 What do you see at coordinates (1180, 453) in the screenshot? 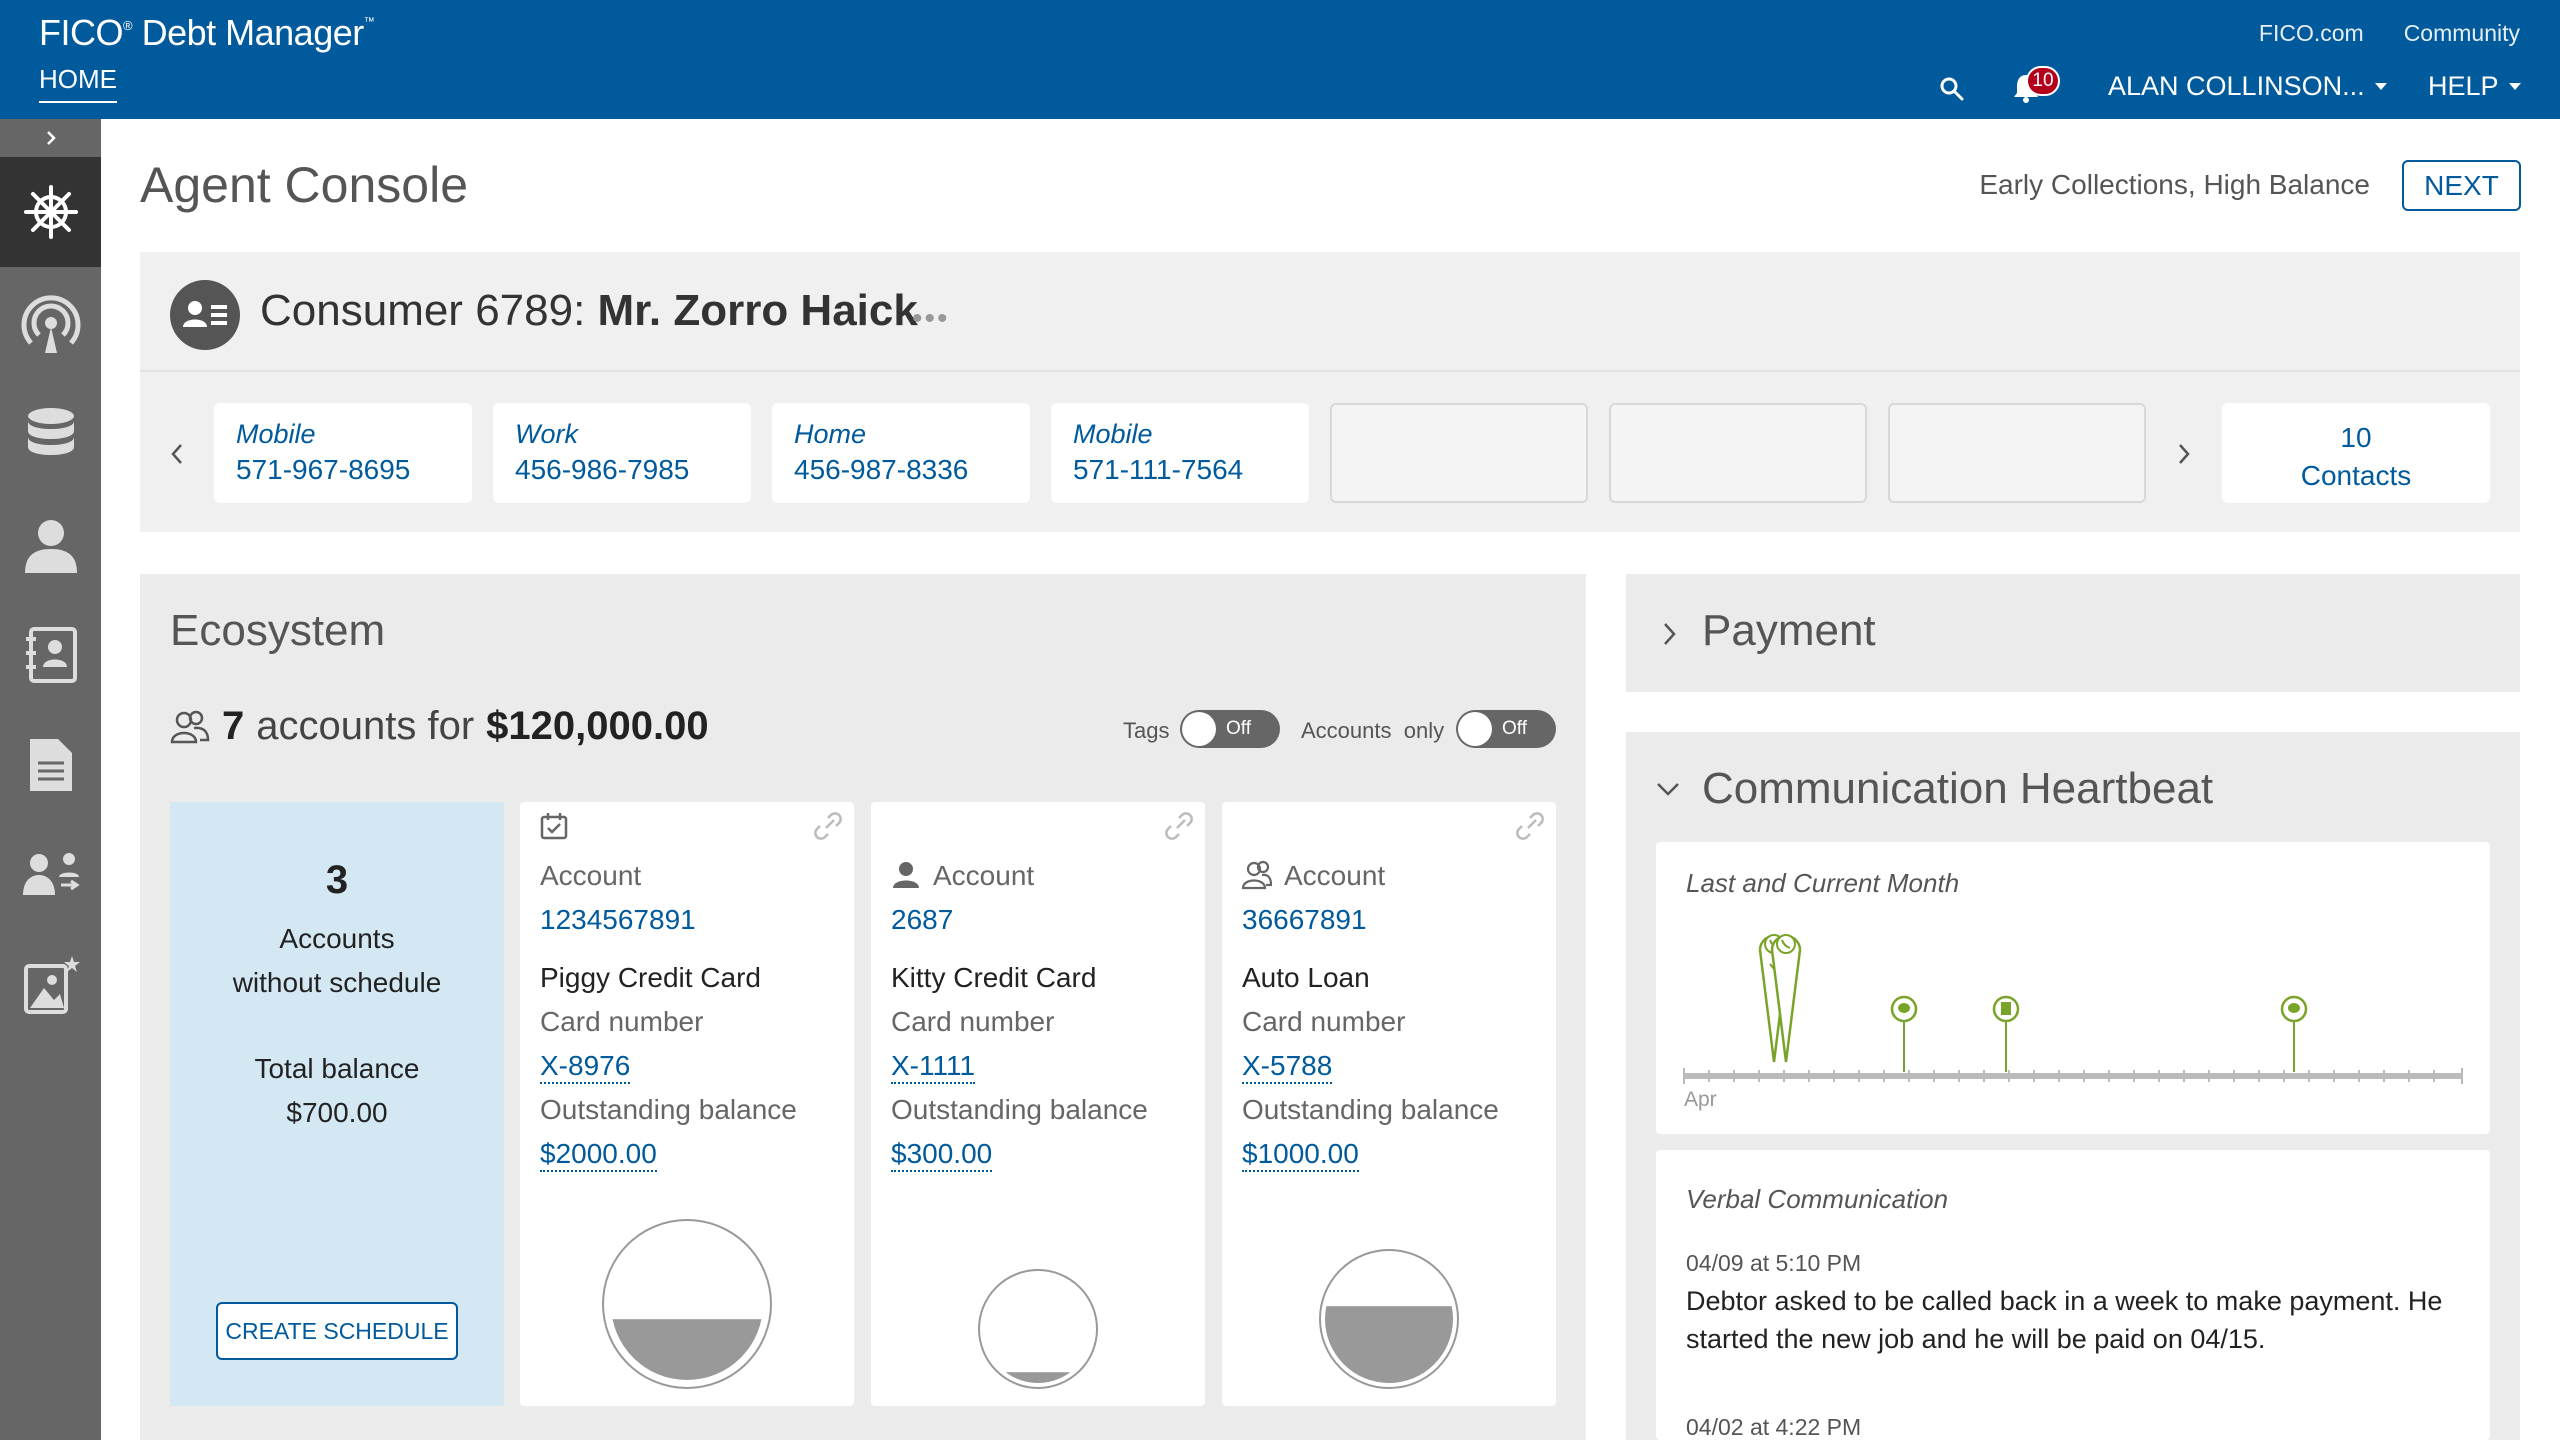
I see `contact-card: Mobile 571-111-7564` at bounding box center [1180, 453].